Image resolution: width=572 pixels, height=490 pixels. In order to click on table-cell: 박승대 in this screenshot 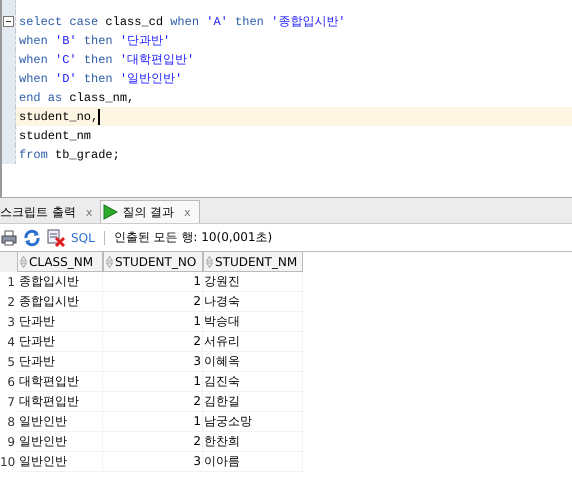, I will do `click(253, 322)`.